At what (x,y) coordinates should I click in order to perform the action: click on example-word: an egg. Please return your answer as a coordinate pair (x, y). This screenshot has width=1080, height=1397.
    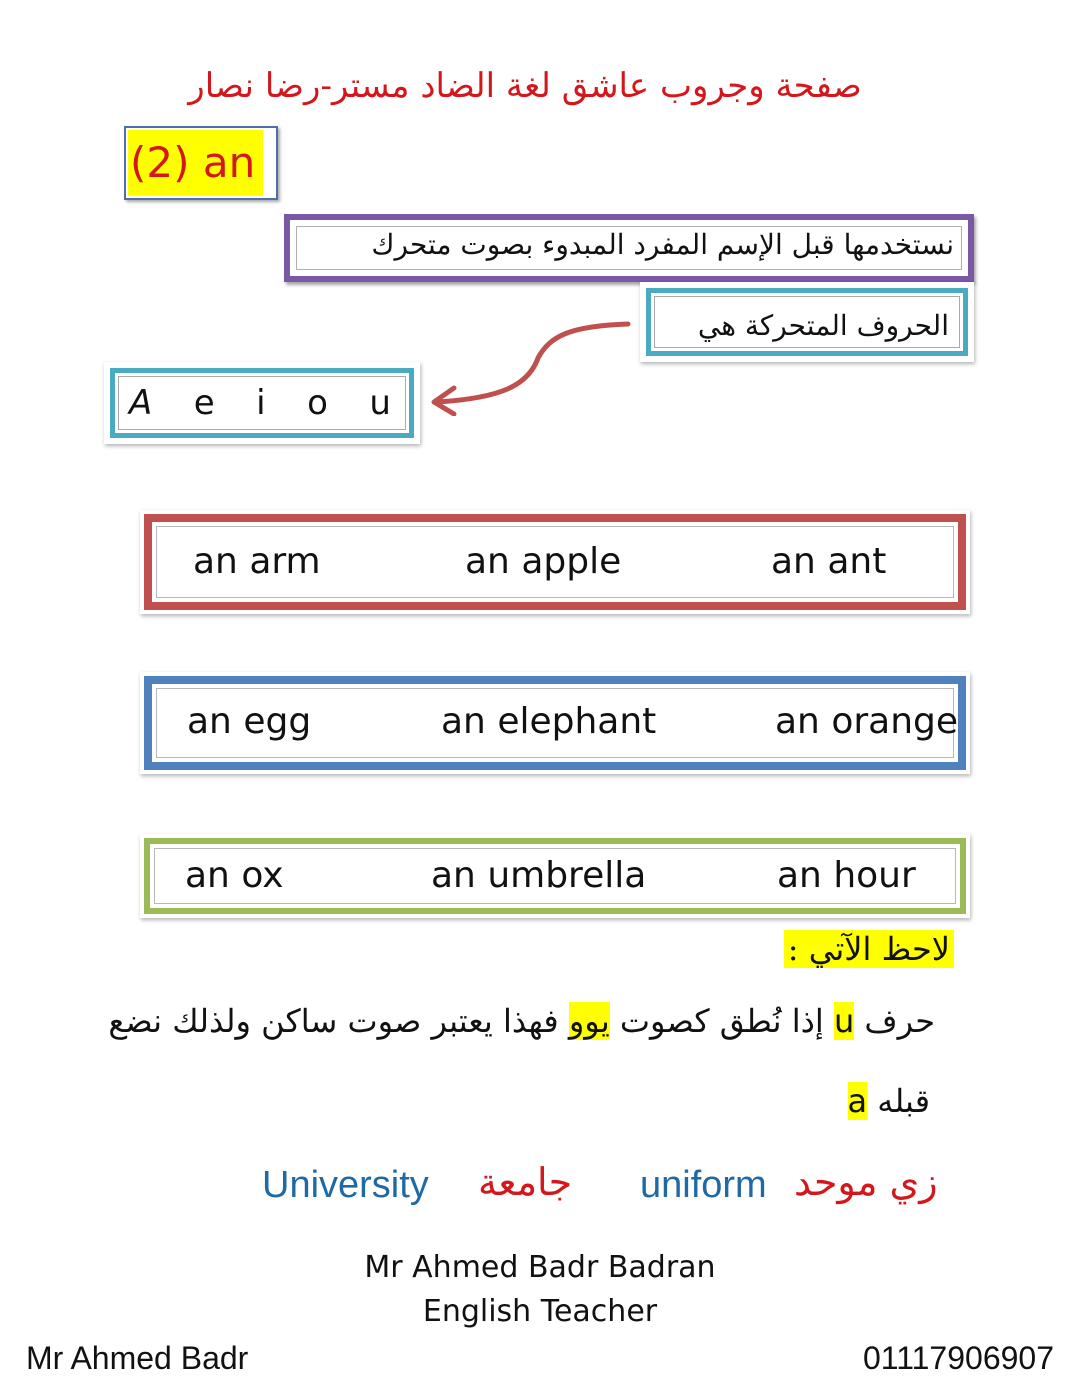
    Looking at the image, I should click on (249, 721).